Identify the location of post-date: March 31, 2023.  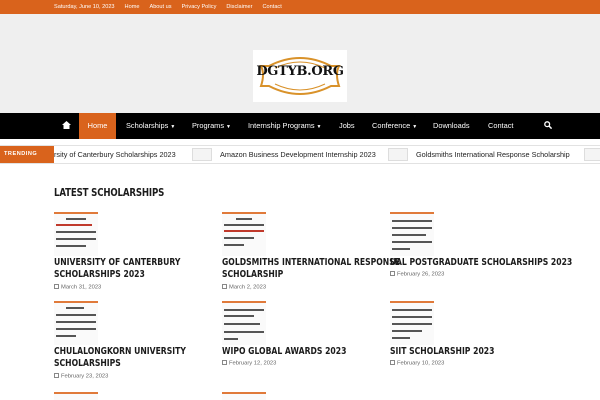
(77, 287).